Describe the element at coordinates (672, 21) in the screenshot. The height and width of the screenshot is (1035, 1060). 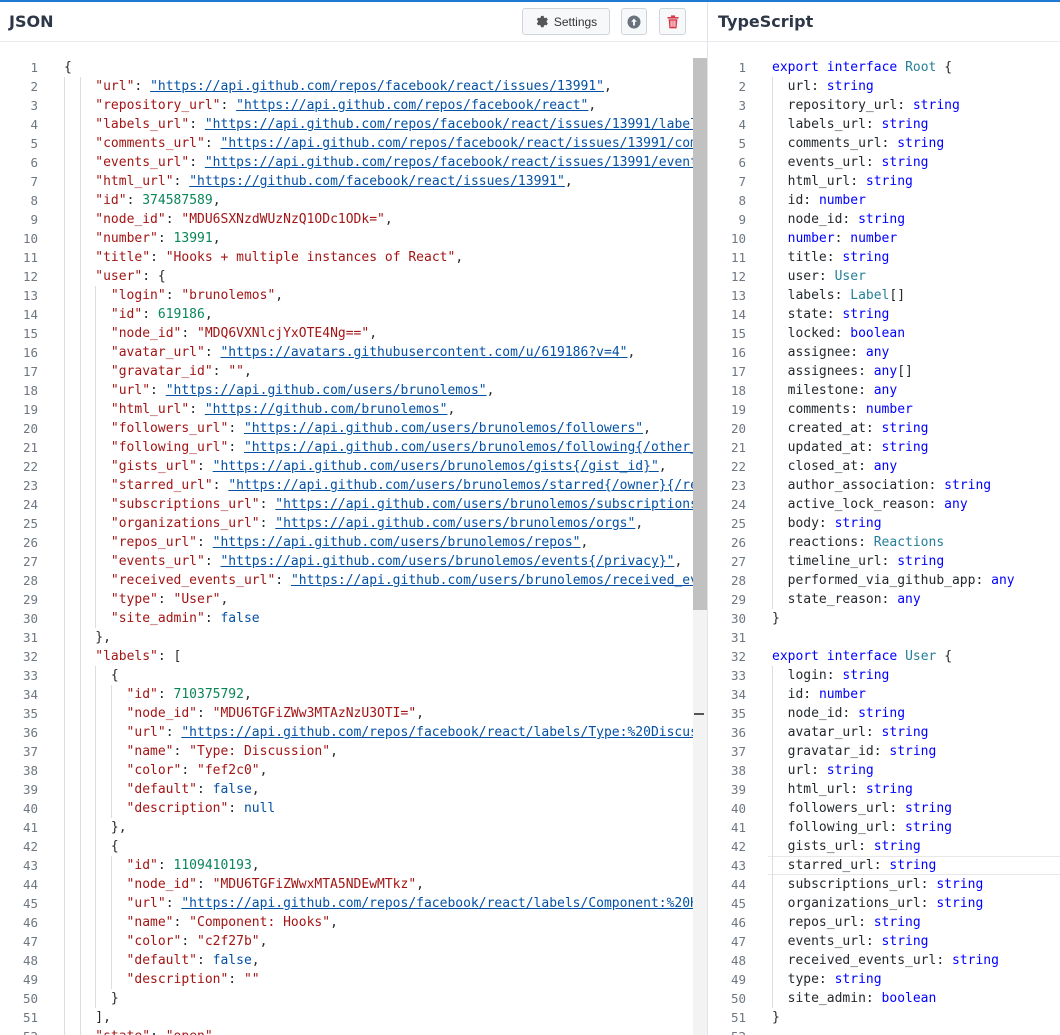
I see `delete-button` at that location.